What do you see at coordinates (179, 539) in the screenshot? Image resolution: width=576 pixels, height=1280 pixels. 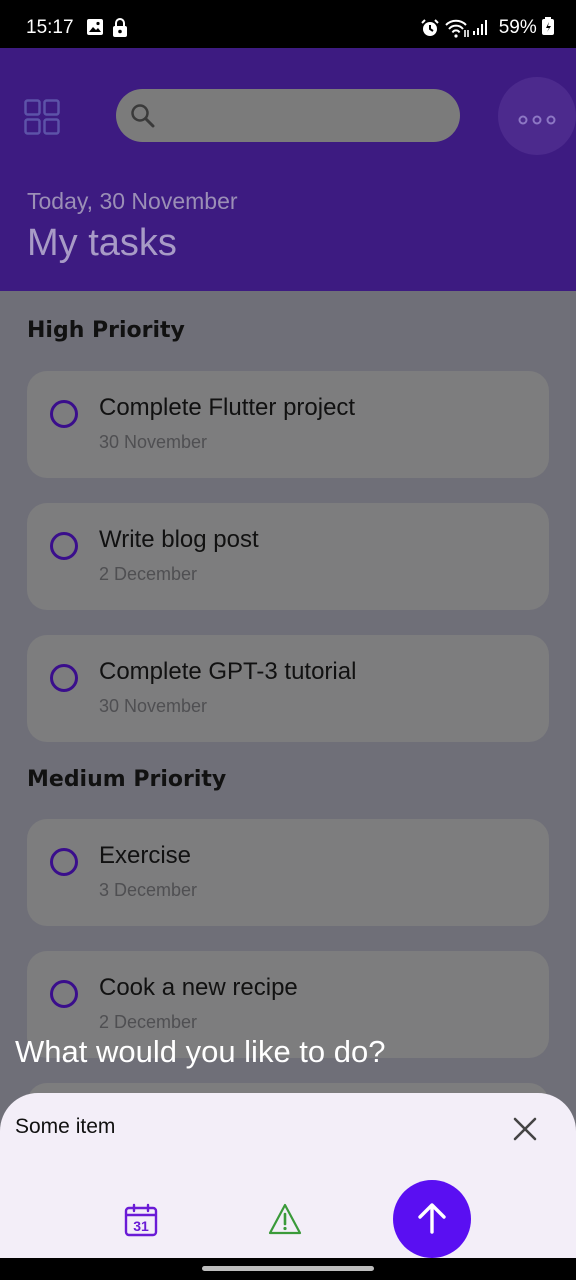 I see `task-name: Write blog post` at bounding box center [179, 539].